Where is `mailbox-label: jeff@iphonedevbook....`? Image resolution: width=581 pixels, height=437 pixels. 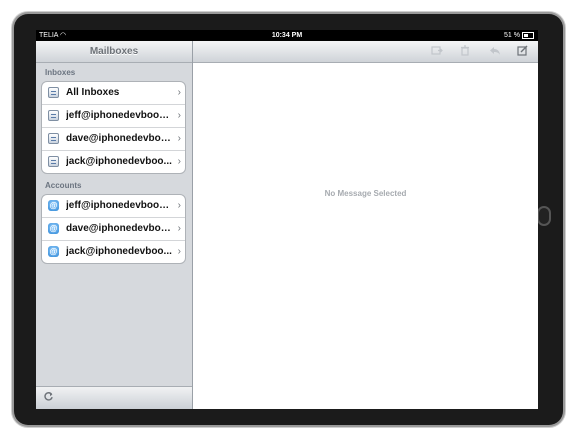 mailbox-label: jeff@iphonedevbook.... is located at coordinates (119, 115).